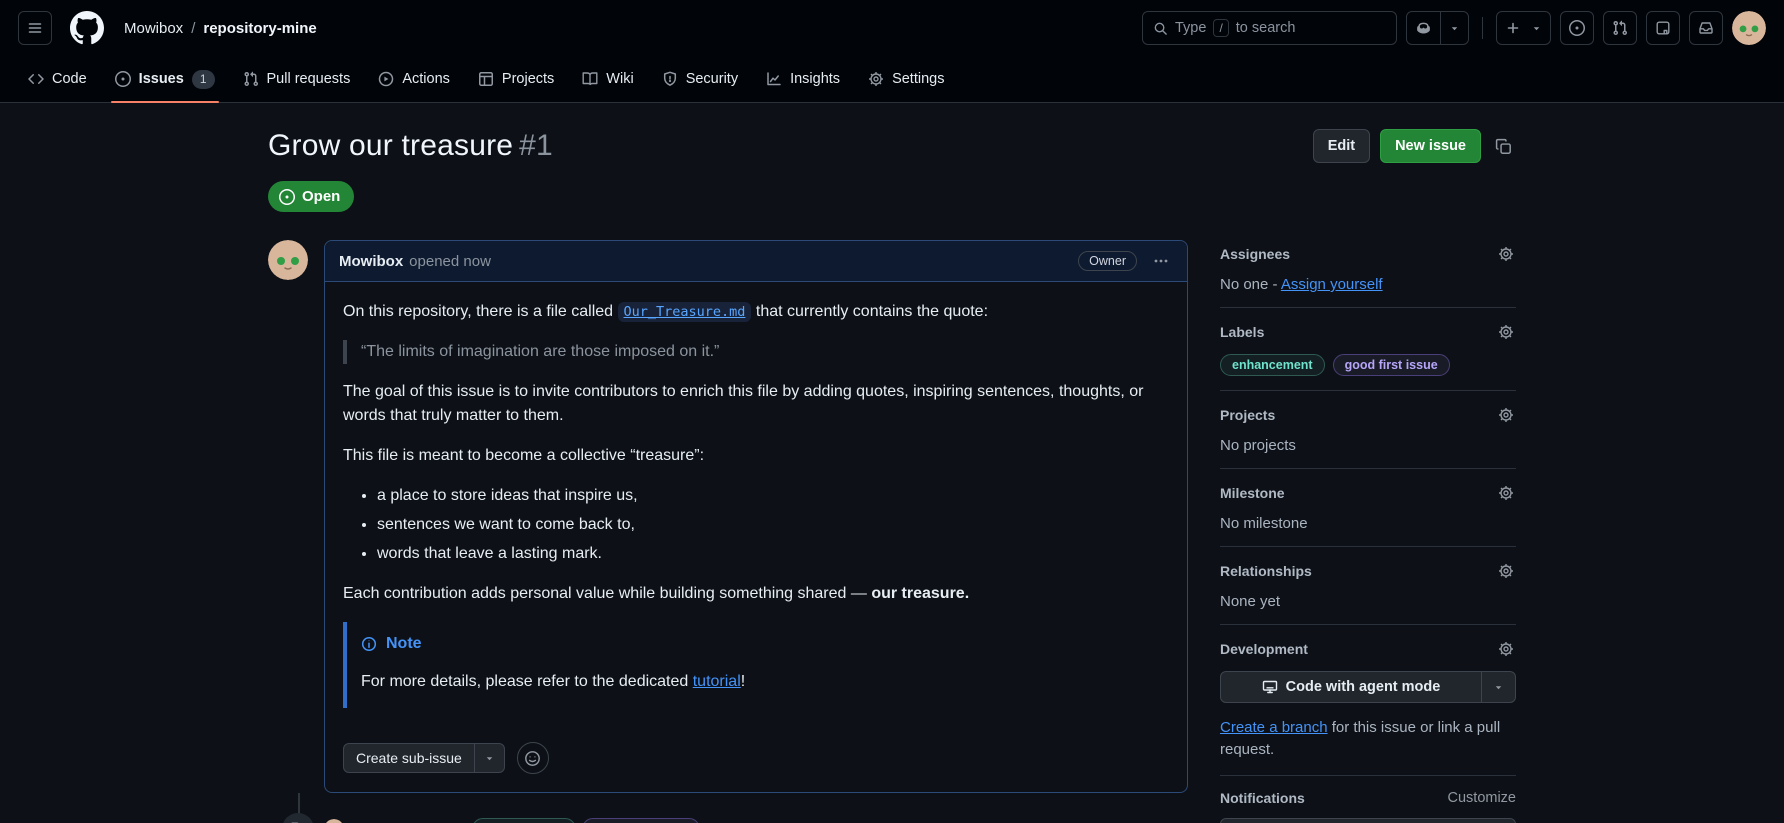 The image size is (1784, 823). Describe the element at coordinates (1274, 727) in the screenshot. I see `create-branch-link: Create a branch` at that location.